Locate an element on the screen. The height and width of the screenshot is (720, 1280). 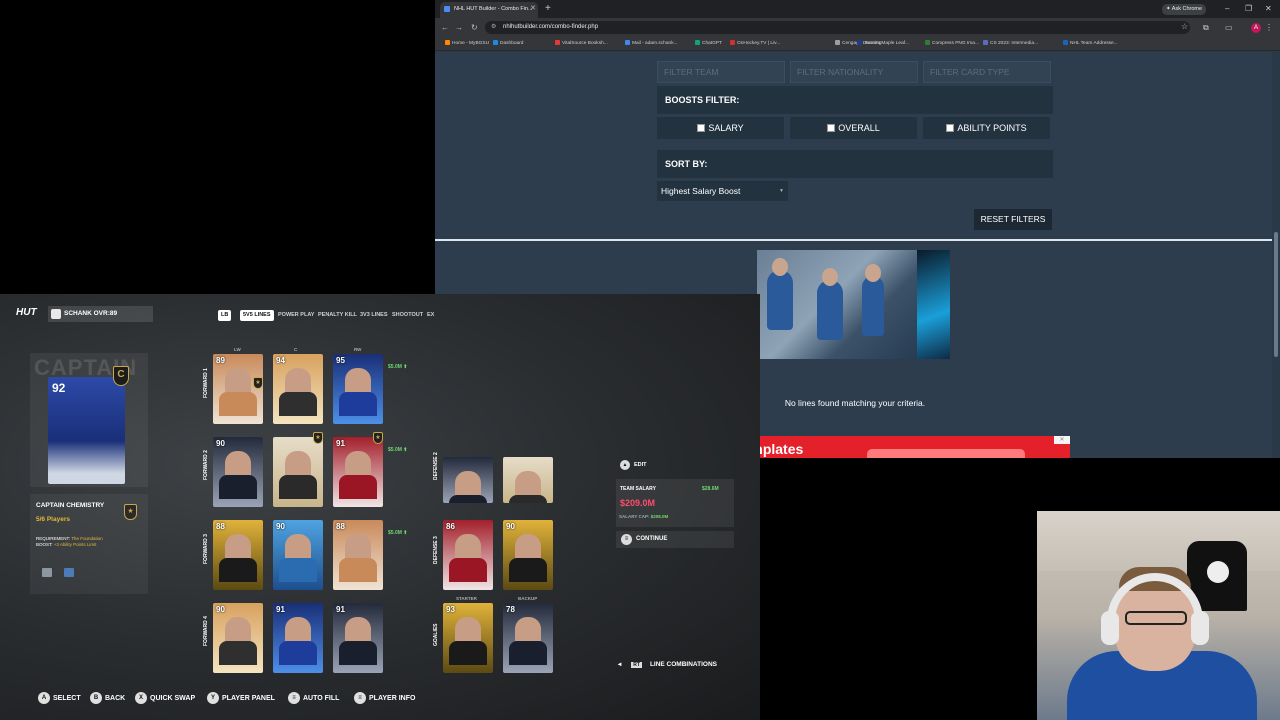
line-combinations-button: ◂ RT LINE COMBINATIONS is located at coordinates (667, 664).